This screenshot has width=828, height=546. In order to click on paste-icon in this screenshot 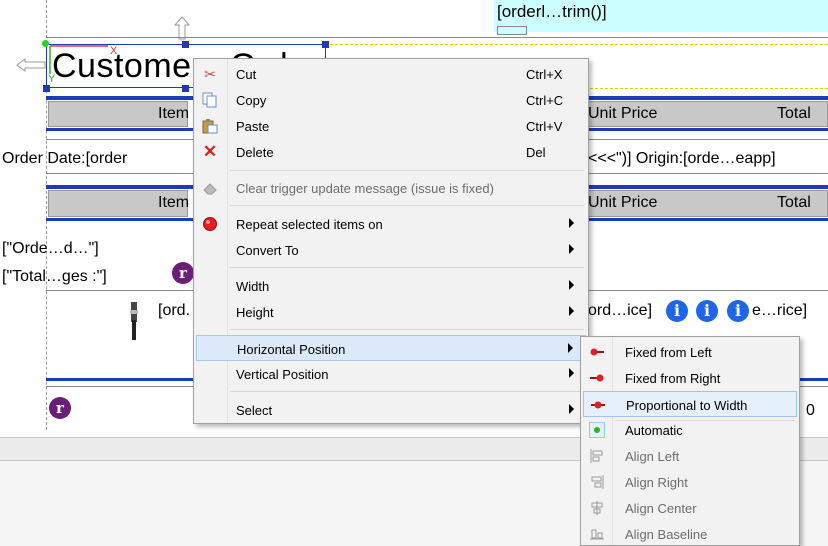, I will do `click(210, 126)`.